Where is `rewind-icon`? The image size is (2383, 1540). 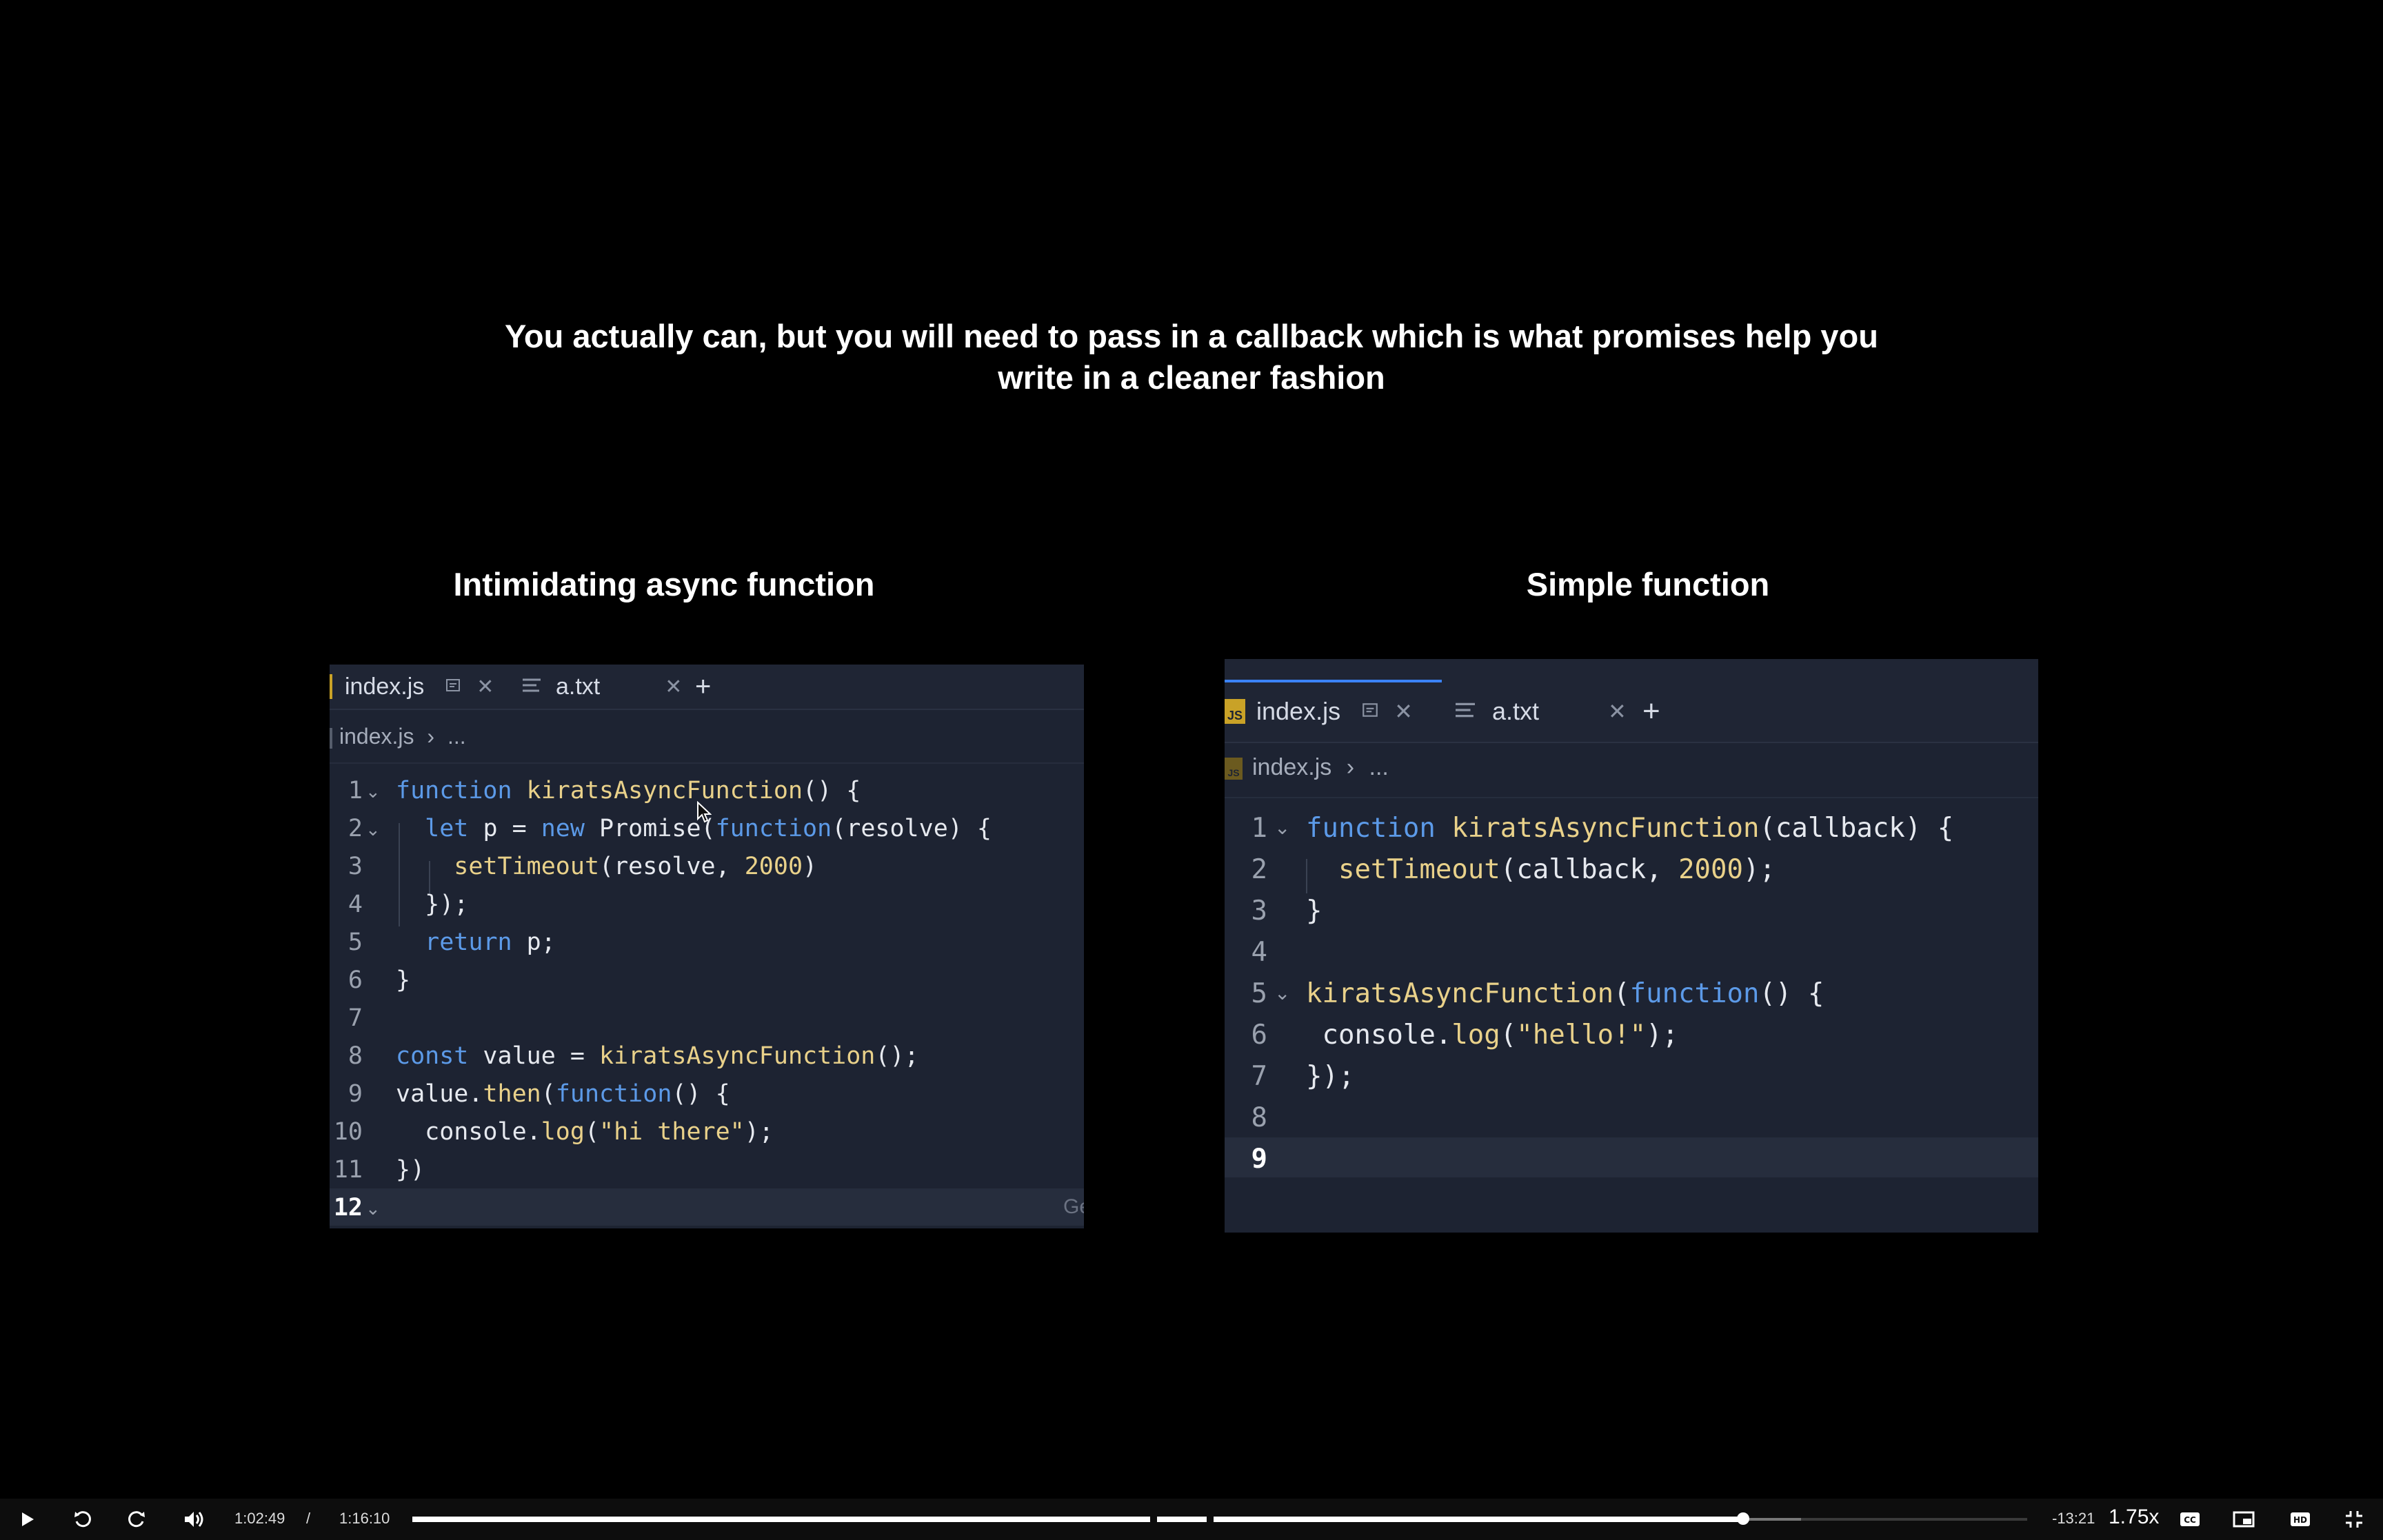 rewind-icon is located at coordinates (82, 1520).